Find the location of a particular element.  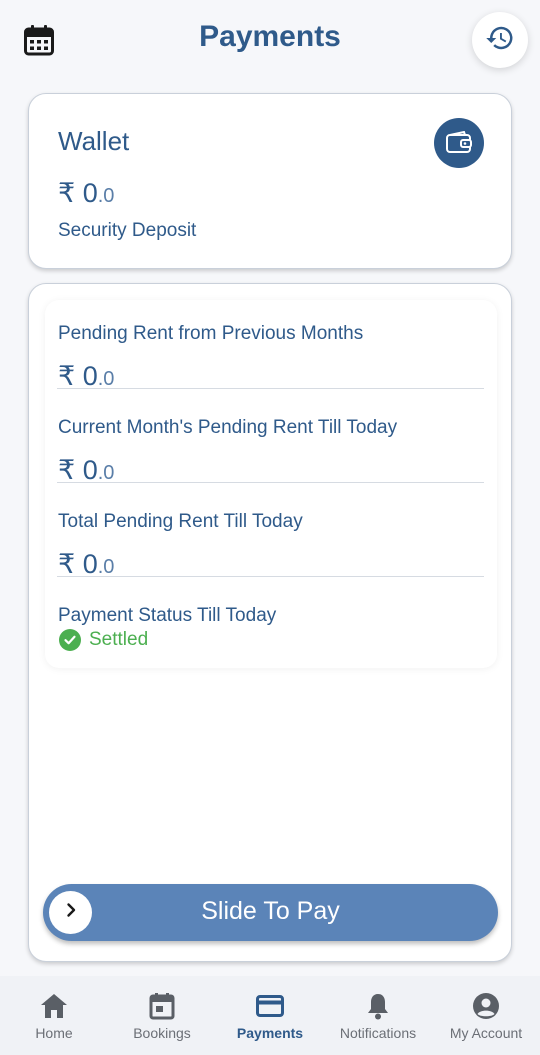

nav-item-my-account: My Account is located at coordinates (486, 1015).